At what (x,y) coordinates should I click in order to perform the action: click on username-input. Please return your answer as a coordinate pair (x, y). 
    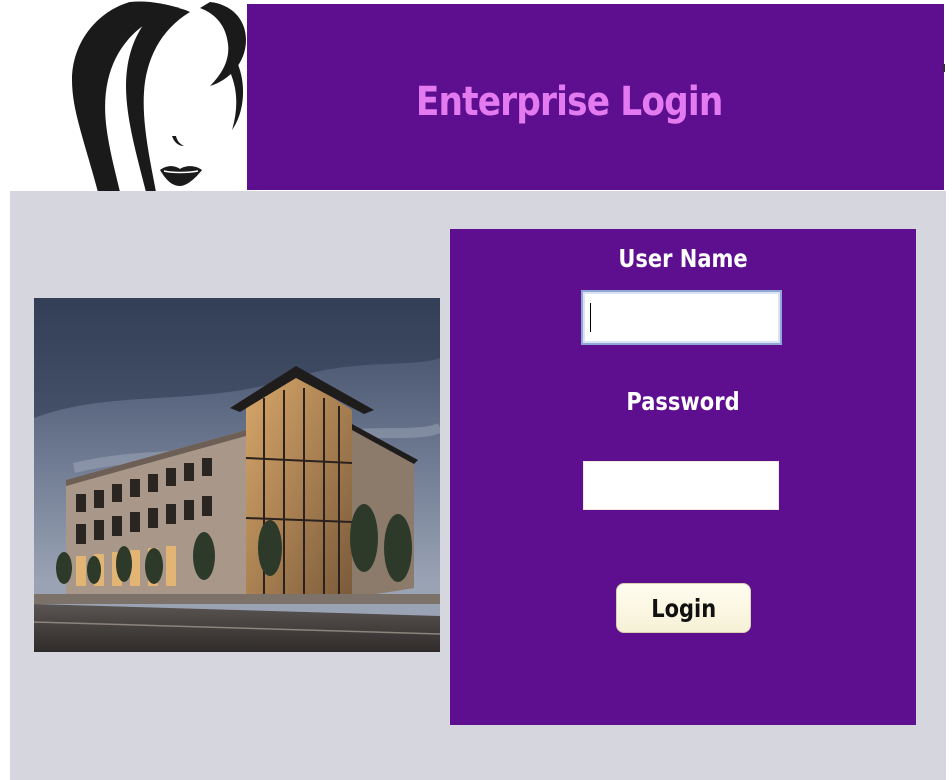
    Looking at the image, I should click on (681, 317).